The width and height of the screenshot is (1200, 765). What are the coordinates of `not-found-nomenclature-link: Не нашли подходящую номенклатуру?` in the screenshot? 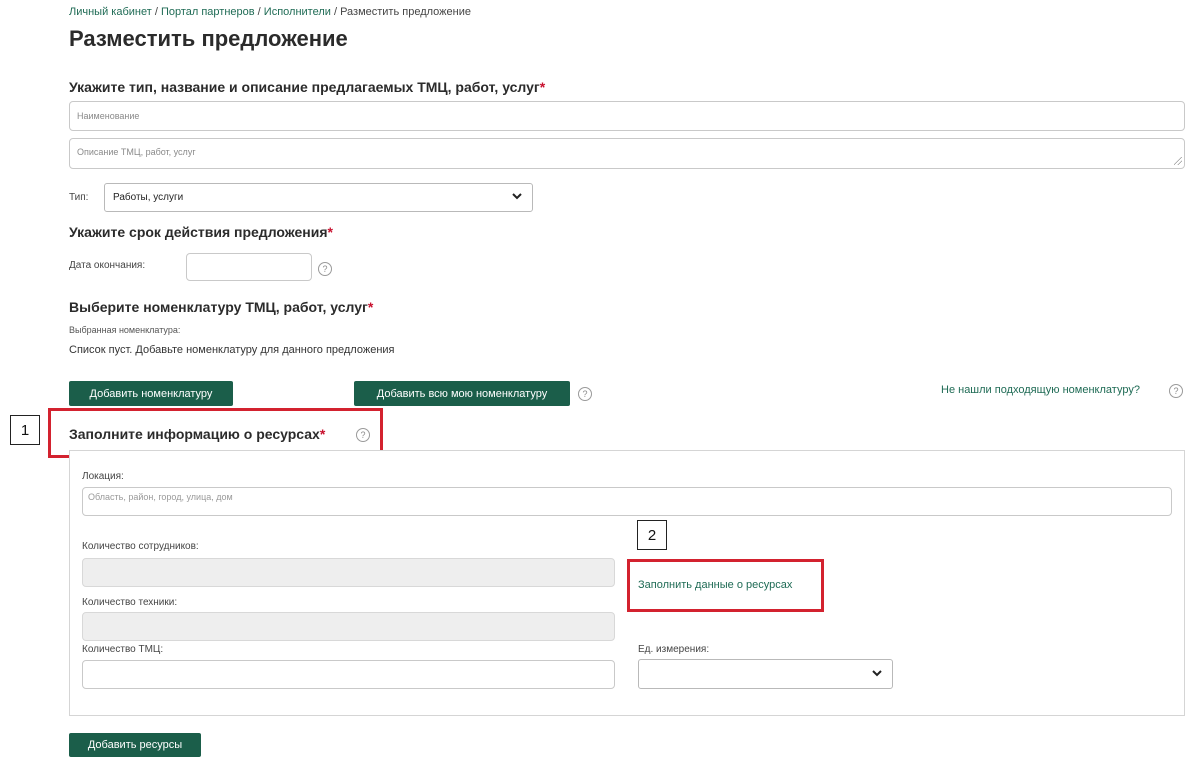 It's located at (1040, 390).